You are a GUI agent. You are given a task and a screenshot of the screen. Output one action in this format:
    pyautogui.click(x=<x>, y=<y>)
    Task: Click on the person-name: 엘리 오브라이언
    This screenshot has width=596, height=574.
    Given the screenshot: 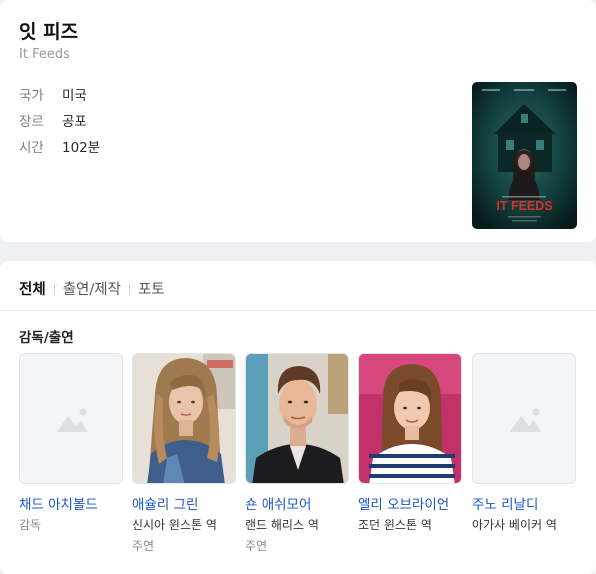 What is the action you would take?
    pyautogui.click(x=410, y=503)
    